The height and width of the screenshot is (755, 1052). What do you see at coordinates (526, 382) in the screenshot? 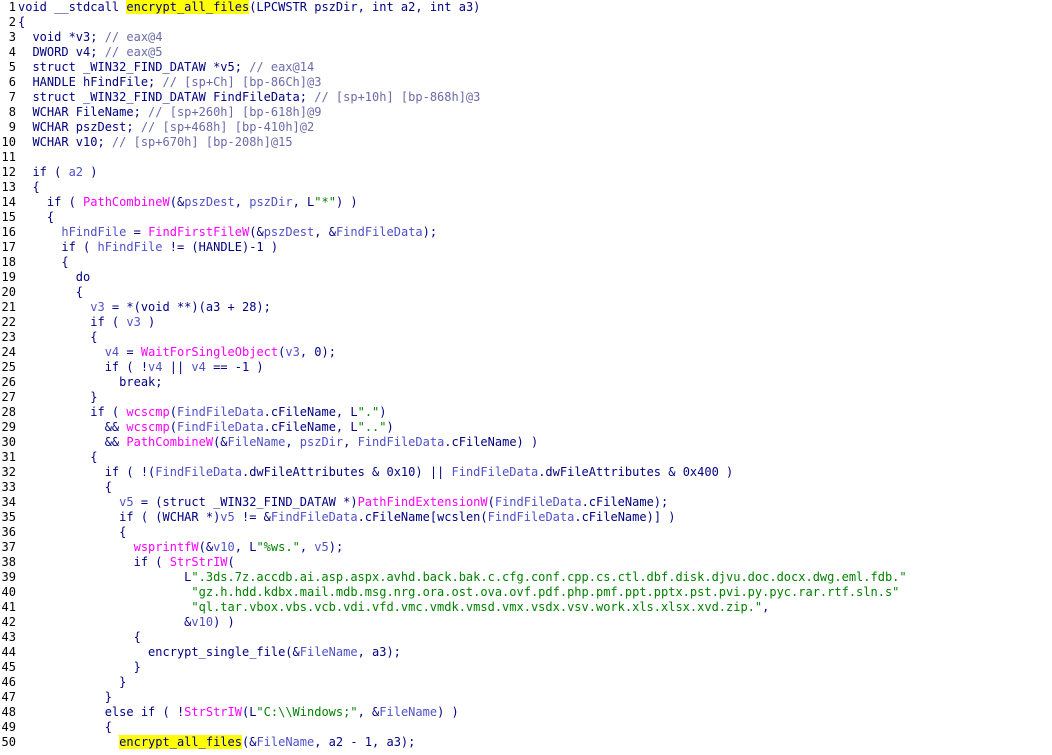
I see `code-line: 26 break;` at bounding box center [526, 382].